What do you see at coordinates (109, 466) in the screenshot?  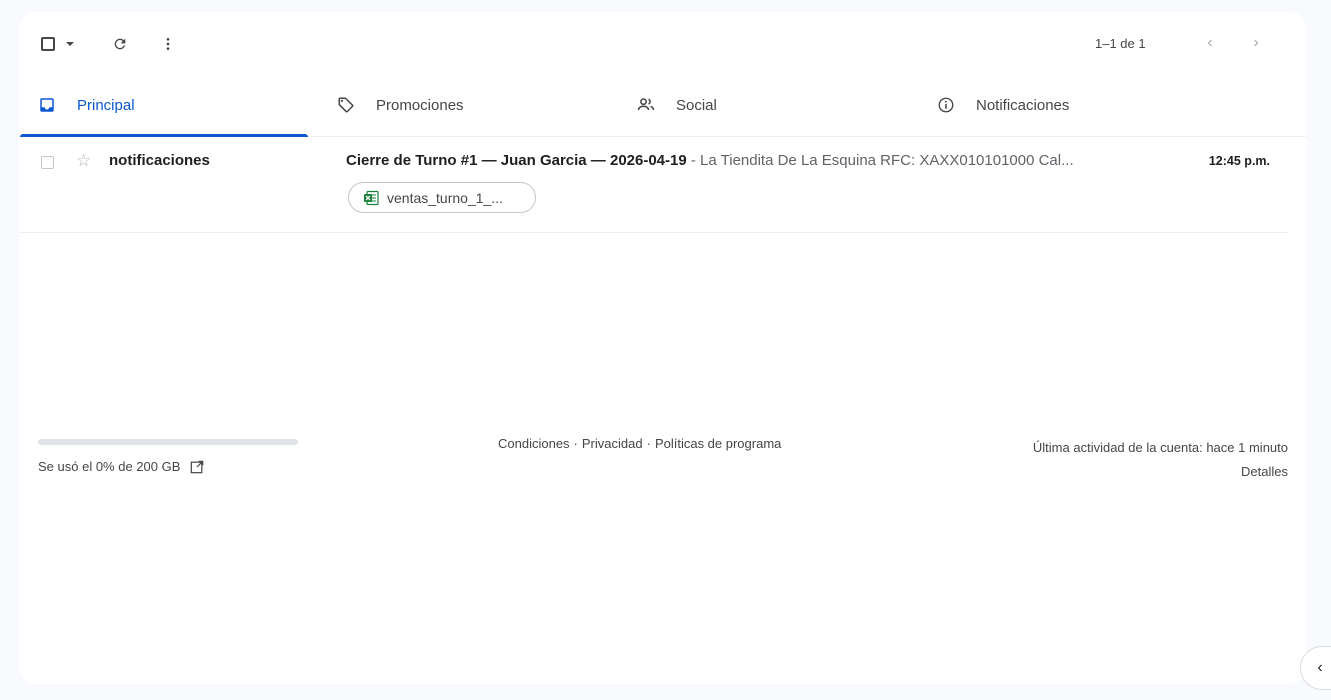 I see `storage-text: Se usó el 0% de 200 GB` at bounding box center [109, 466].